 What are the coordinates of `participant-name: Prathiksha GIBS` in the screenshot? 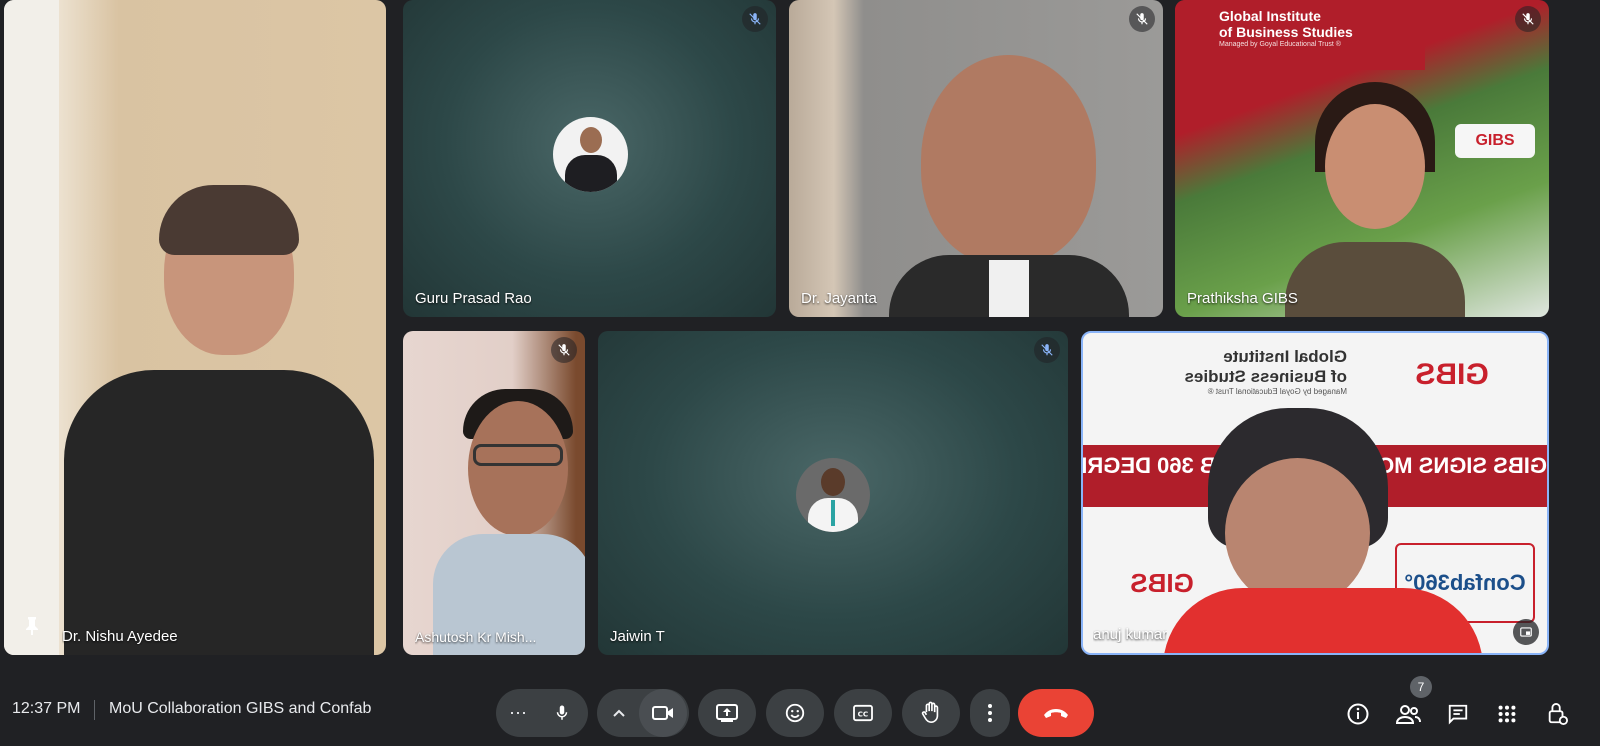 It's located at (1242, 298).